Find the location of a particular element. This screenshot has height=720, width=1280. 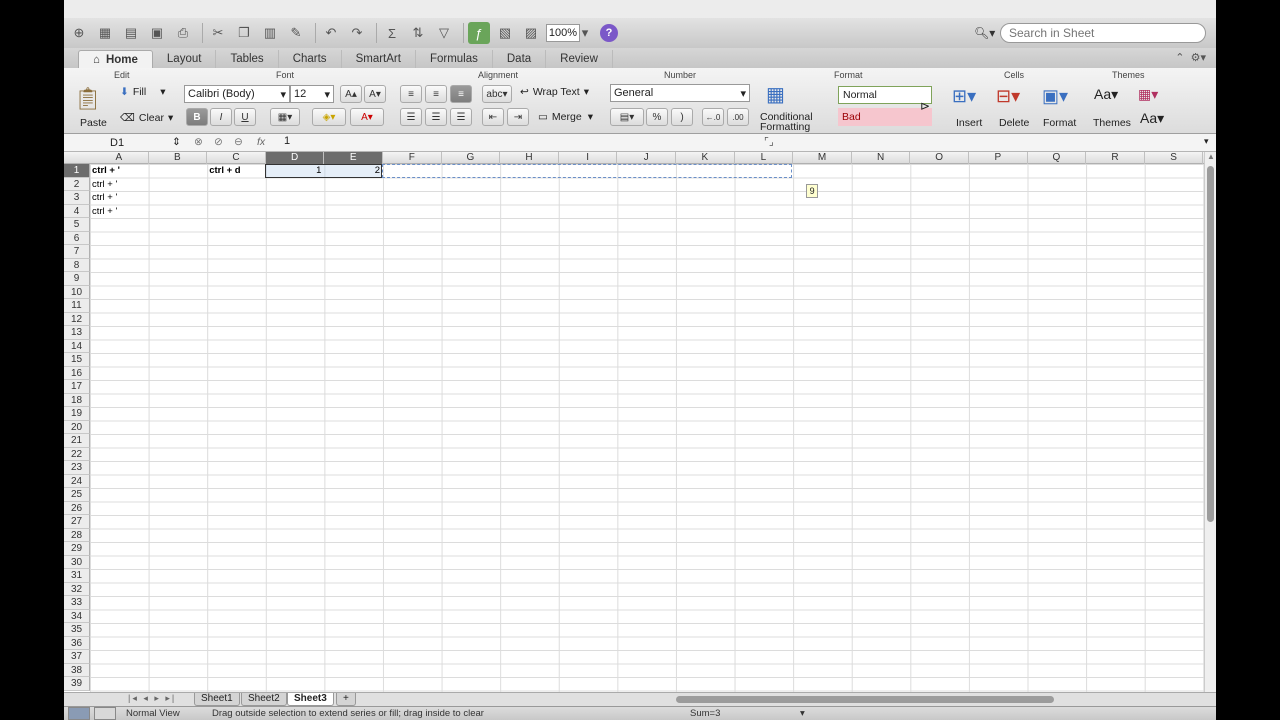

paste-icon: ▥ is located at coordinates (270, 33).